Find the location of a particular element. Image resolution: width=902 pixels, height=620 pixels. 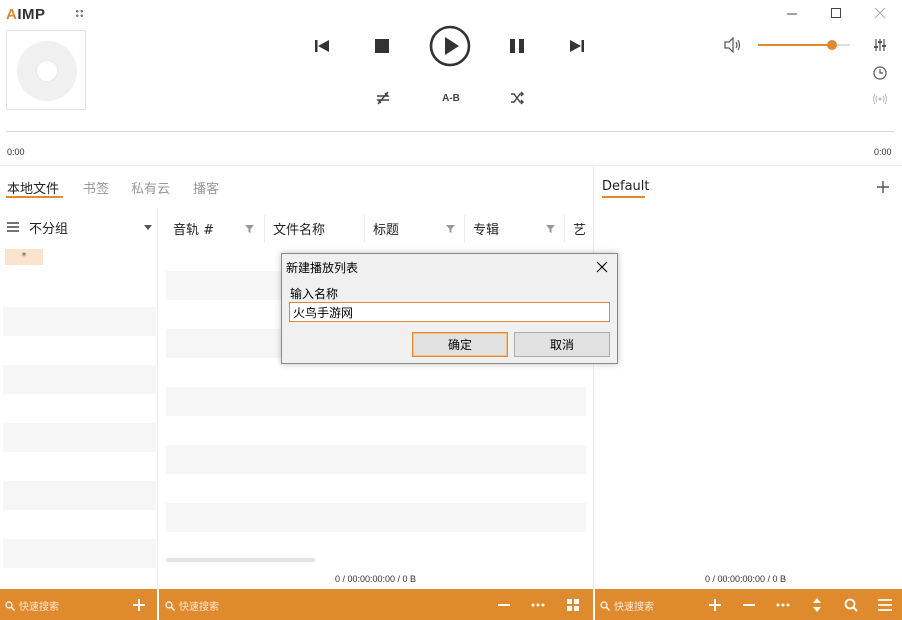

previous-button is located at coordinates (322, 46).